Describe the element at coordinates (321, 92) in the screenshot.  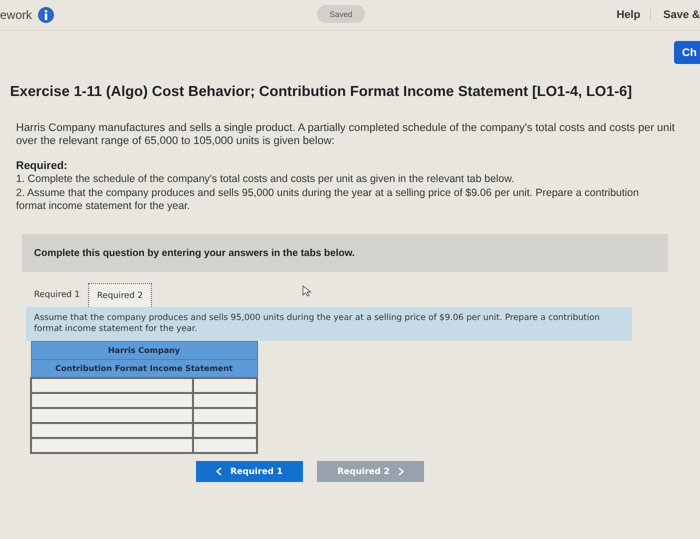
I see `exercise-title: Exercise 1-11 (Algo) Cost Behavior; Contribution Format Income Statement [LO1-4, LO1-6]` at that location.